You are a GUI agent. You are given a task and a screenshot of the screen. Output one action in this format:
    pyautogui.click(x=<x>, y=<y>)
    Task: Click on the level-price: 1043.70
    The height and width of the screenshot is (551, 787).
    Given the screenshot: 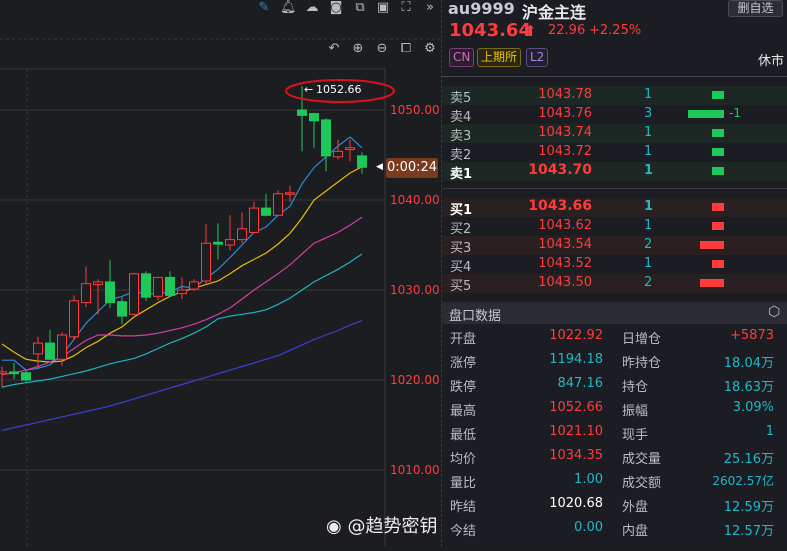 What is the action you would take?
    pyautogui.click(x=560, y=170)
    